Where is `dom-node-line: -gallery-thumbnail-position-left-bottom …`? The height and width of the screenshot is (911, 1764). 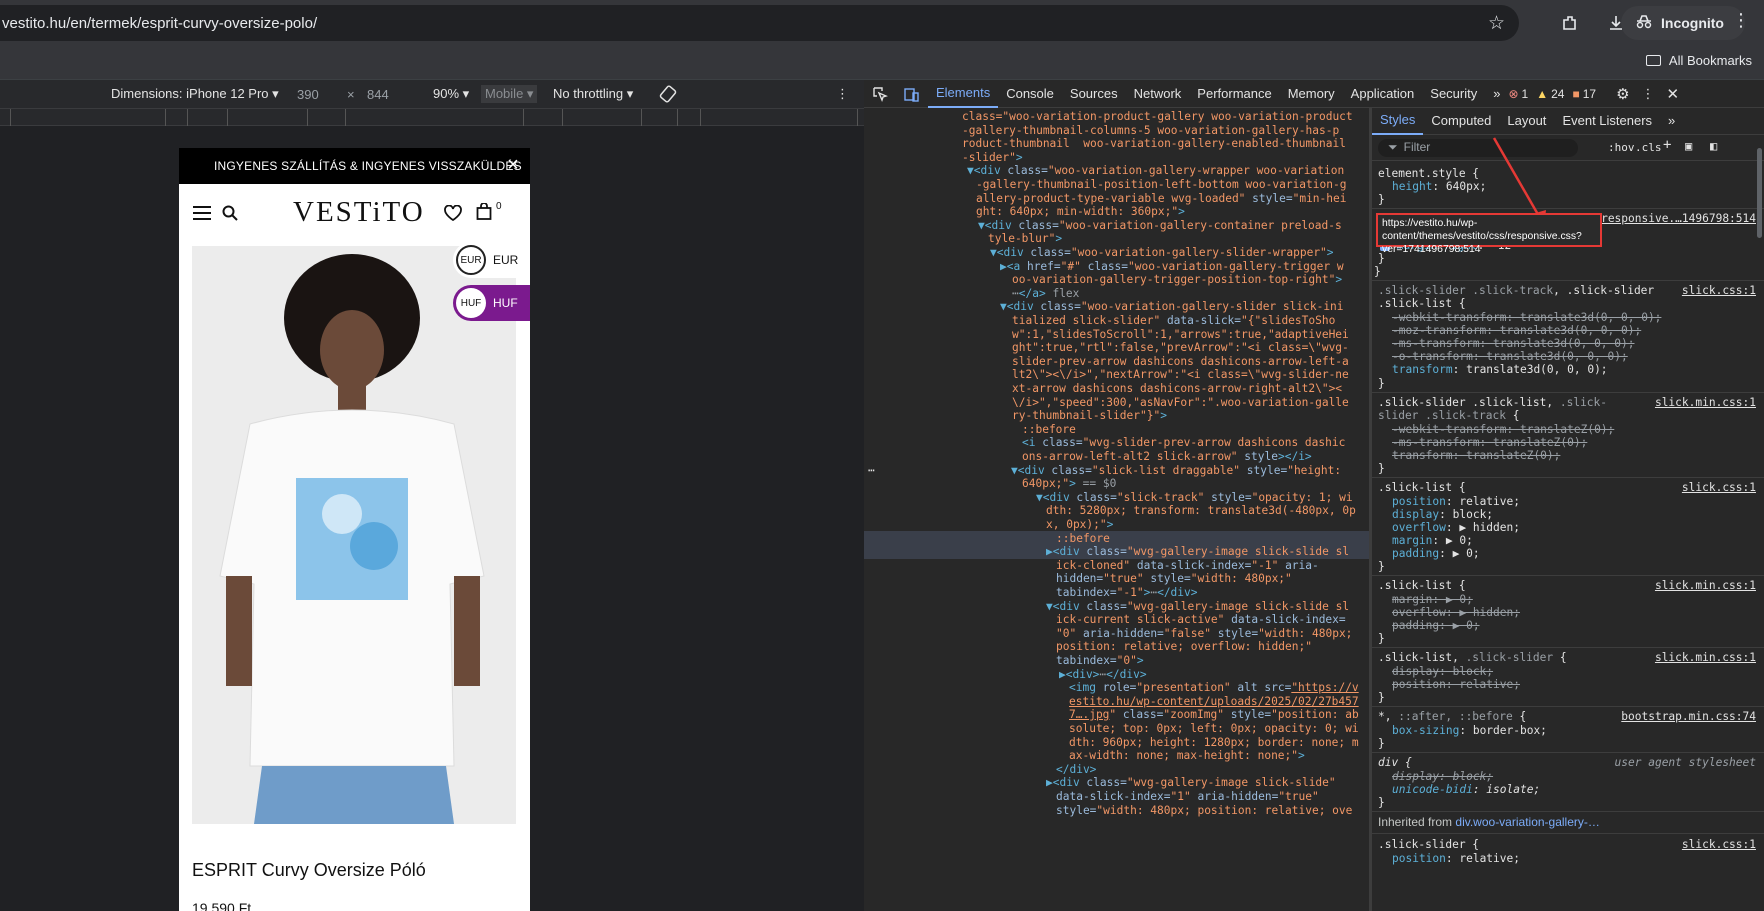
dom-node-line: -gallery-thumbnail-position-left-bottom … is located at coordinates (1161, 185).